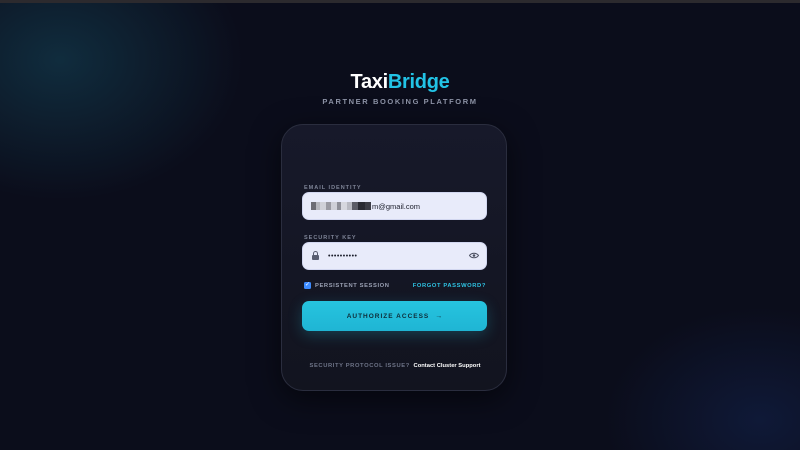  I want to click on forgot-password-link: FORGOT PASSWORD?, so click(449, 286).